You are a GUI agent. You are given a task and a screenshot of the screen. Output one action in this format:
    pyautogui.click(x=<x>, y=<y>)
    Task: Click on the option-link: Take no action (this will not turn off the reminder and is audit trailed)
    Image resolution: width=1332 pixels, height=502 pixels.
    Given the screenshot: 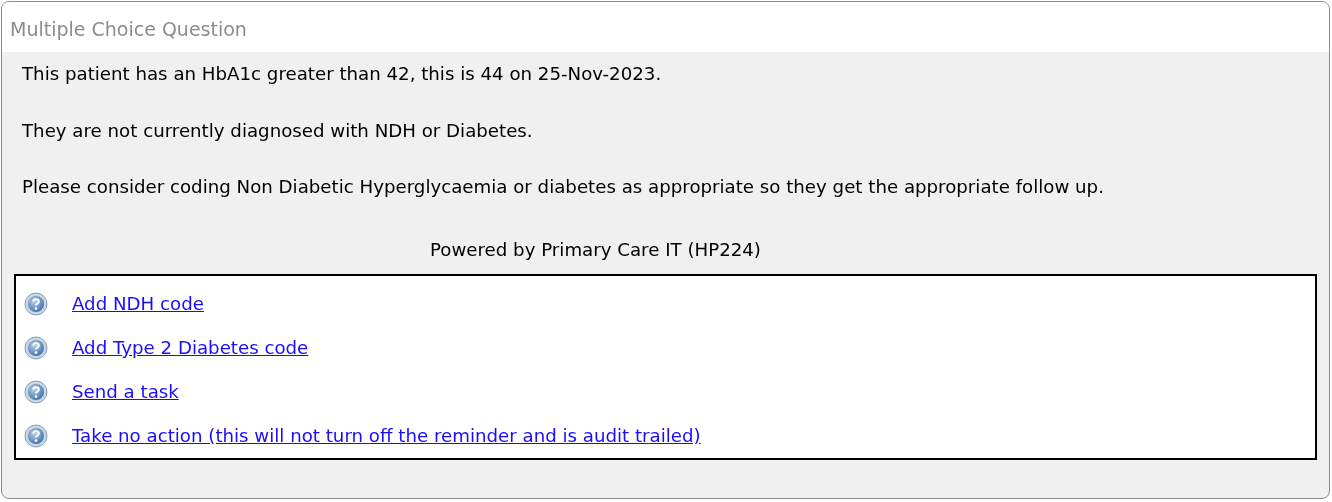 What is the action you would take?
    pyautogui.click(x=386, y=435)
    